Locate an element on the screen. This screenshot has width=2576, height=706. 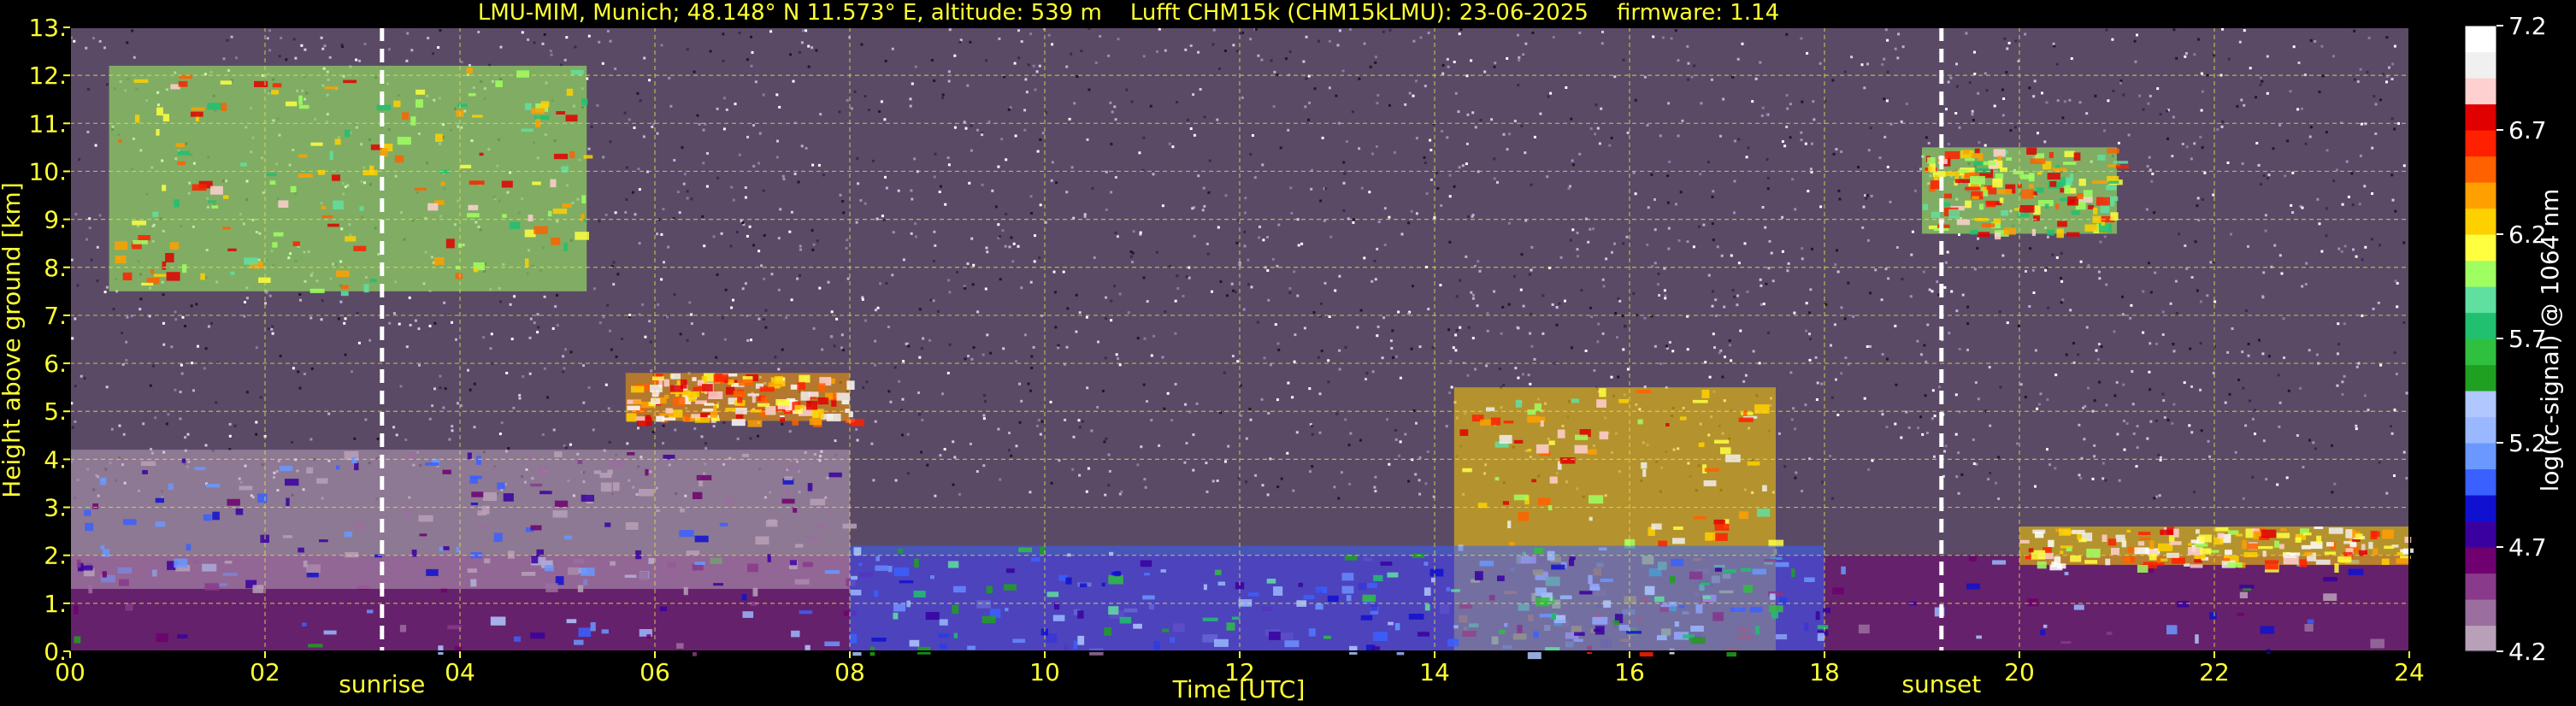
x-tick-label: 02 is located at coordinates (265, 672).